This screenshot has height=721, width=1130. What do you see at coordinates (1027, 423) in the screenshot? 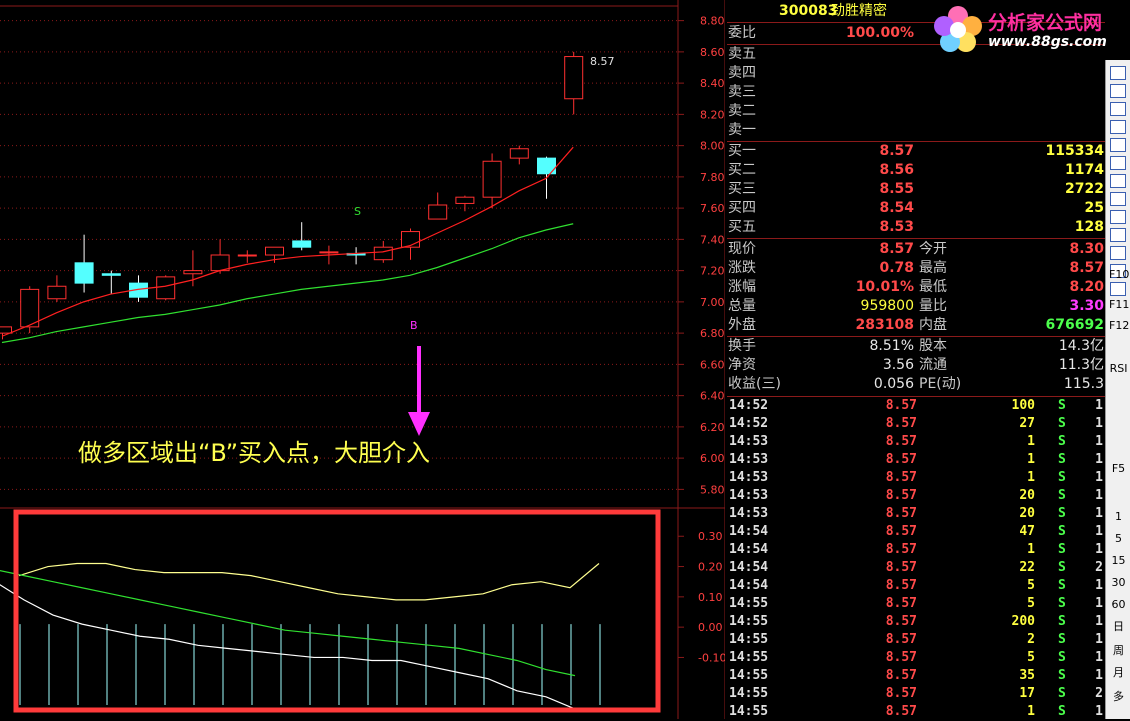
I see `tick-volume: 27` at bounding box center [1027, 423].